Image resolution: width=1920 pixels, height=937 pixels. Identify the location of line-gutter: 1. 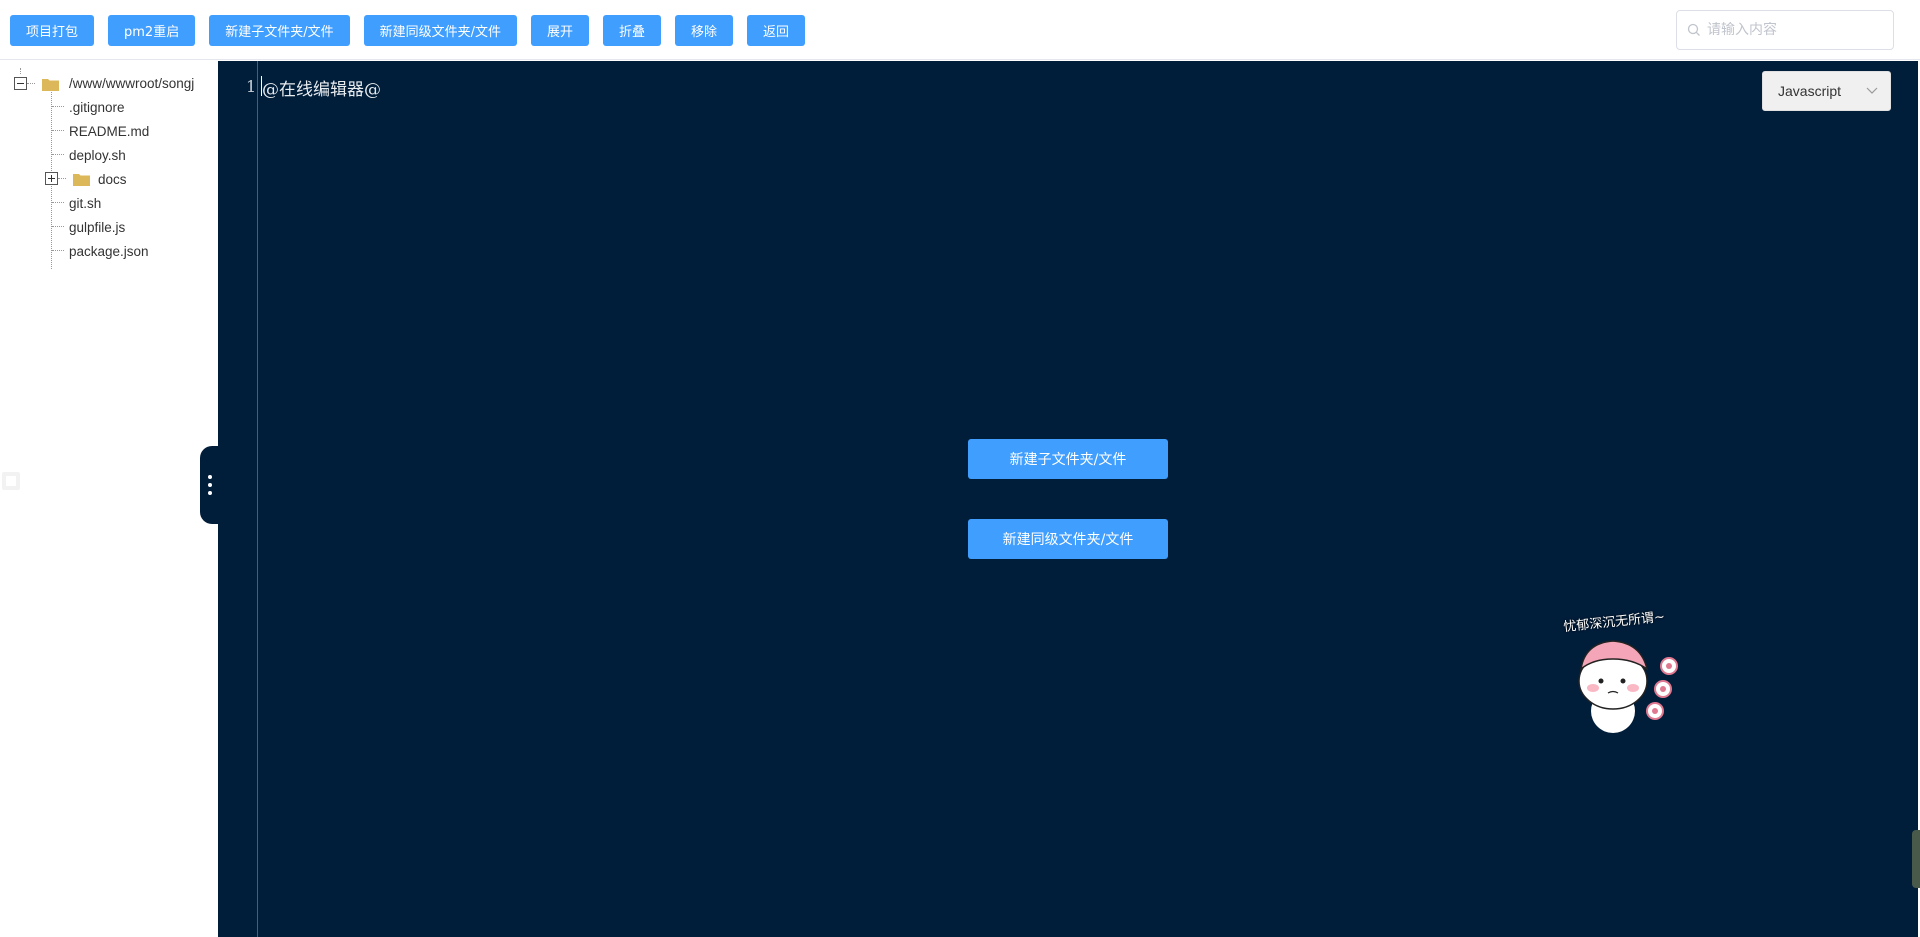
(238, 499).